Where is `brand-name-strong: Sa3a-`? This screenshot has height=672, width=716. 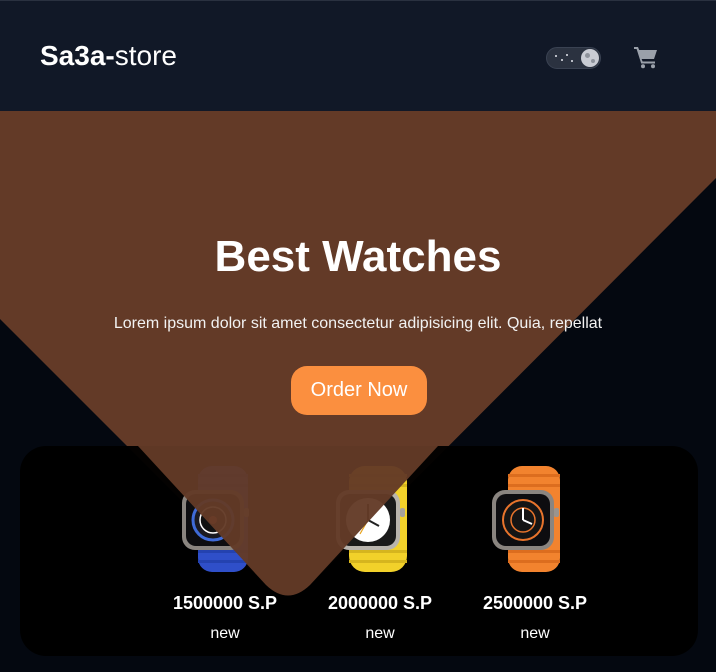 brand-name-strong: Sa3a- is located at coordinates (77, 55).